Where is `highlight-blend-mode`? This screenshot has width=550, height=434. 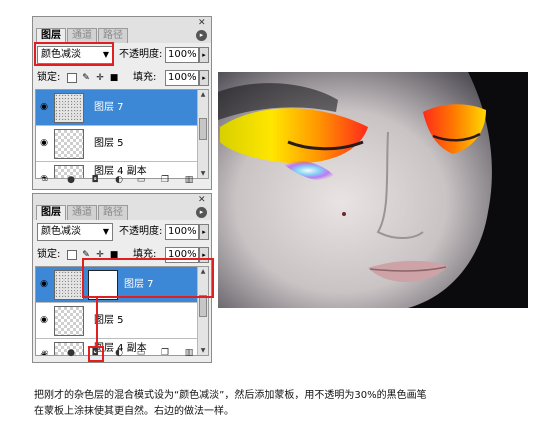
highlight-blend-mode is located at coordinates (74, 54).